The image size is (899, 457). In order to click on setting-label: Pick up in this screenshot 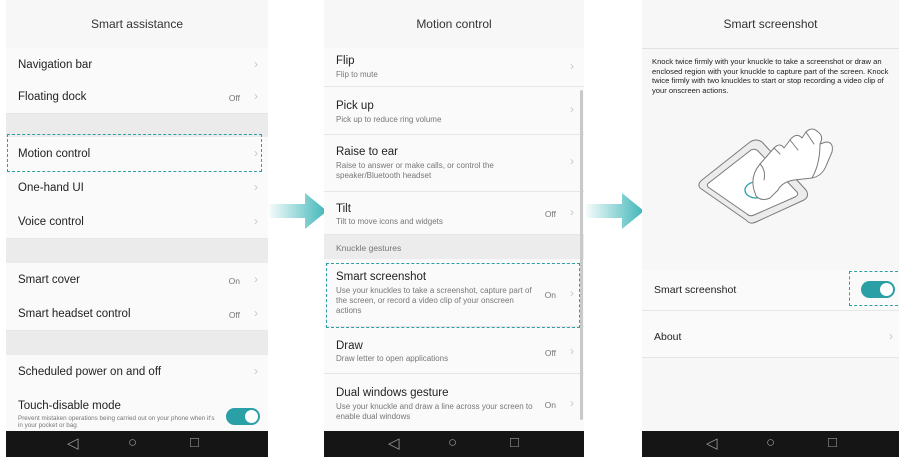, I will do `click(355, 106)`.